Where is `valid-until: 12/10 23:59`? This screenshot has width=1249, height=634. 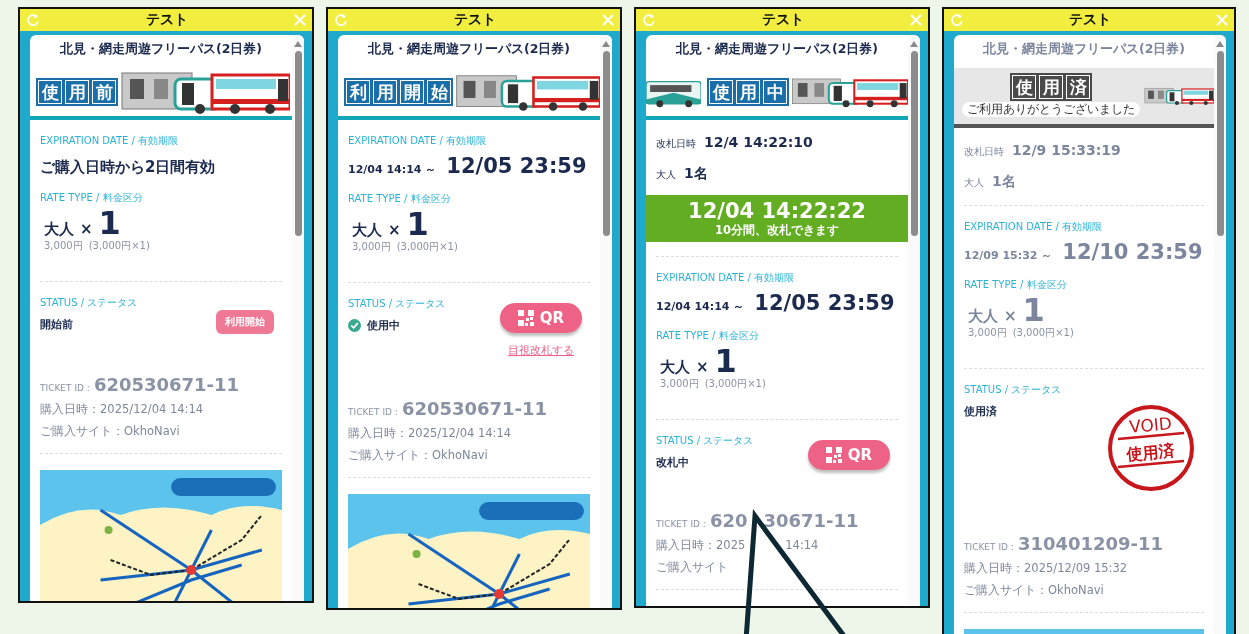 valid-until: 12/10 23:59 is located at coordinates (1132, 252).